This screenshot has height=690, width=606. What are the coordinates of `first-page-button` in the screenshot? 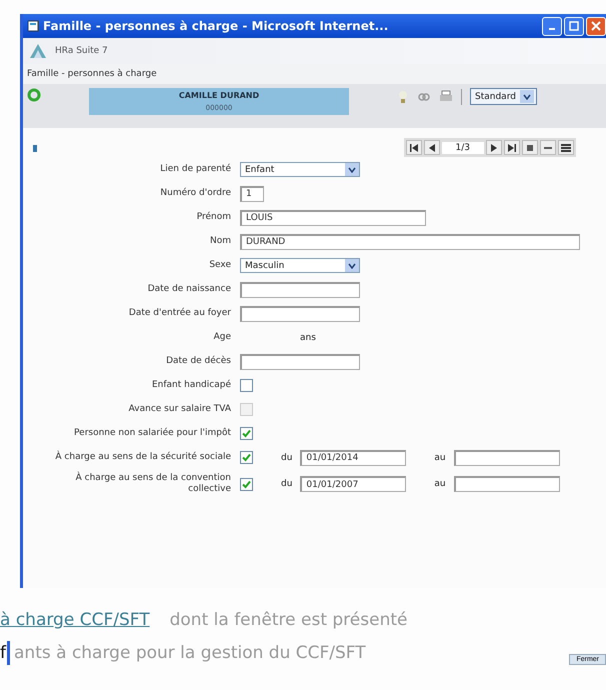 It's located at (414, 147).